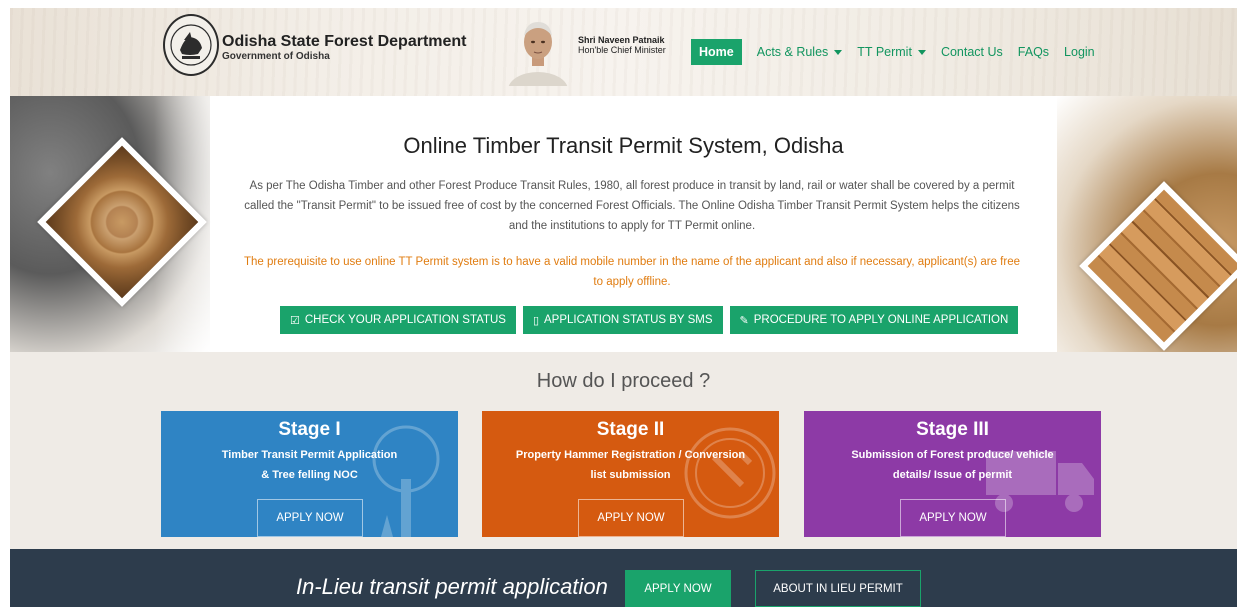 This screenshot has height=607, width=1247. I want to click on stage-1-desc-line2: & Tree felling NOC, so click(309, 475).